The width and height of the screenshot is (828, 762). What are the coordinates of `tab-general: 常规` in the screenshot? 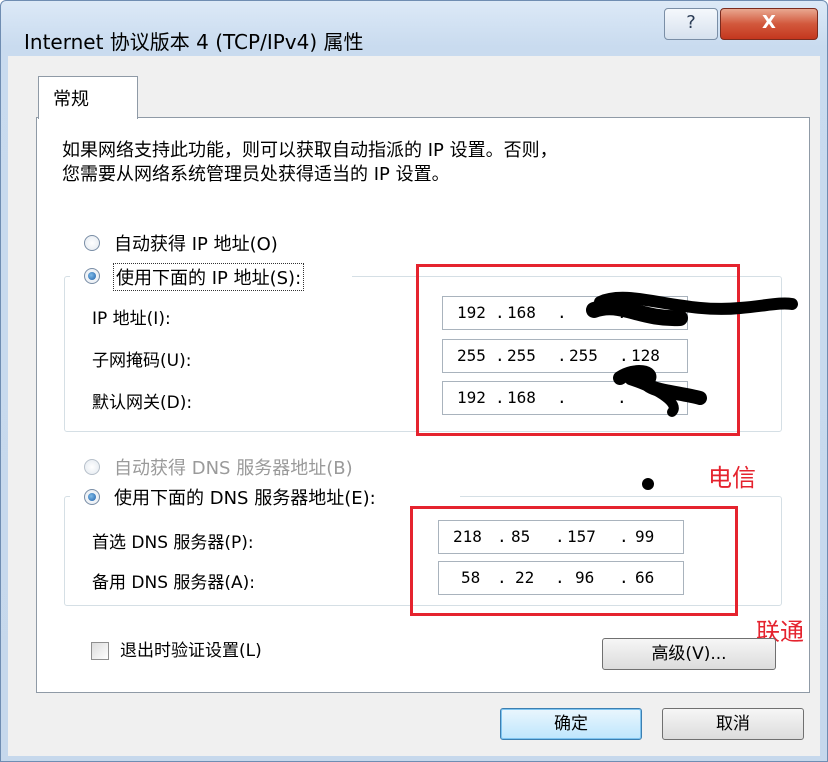 It's located at (88, 97).